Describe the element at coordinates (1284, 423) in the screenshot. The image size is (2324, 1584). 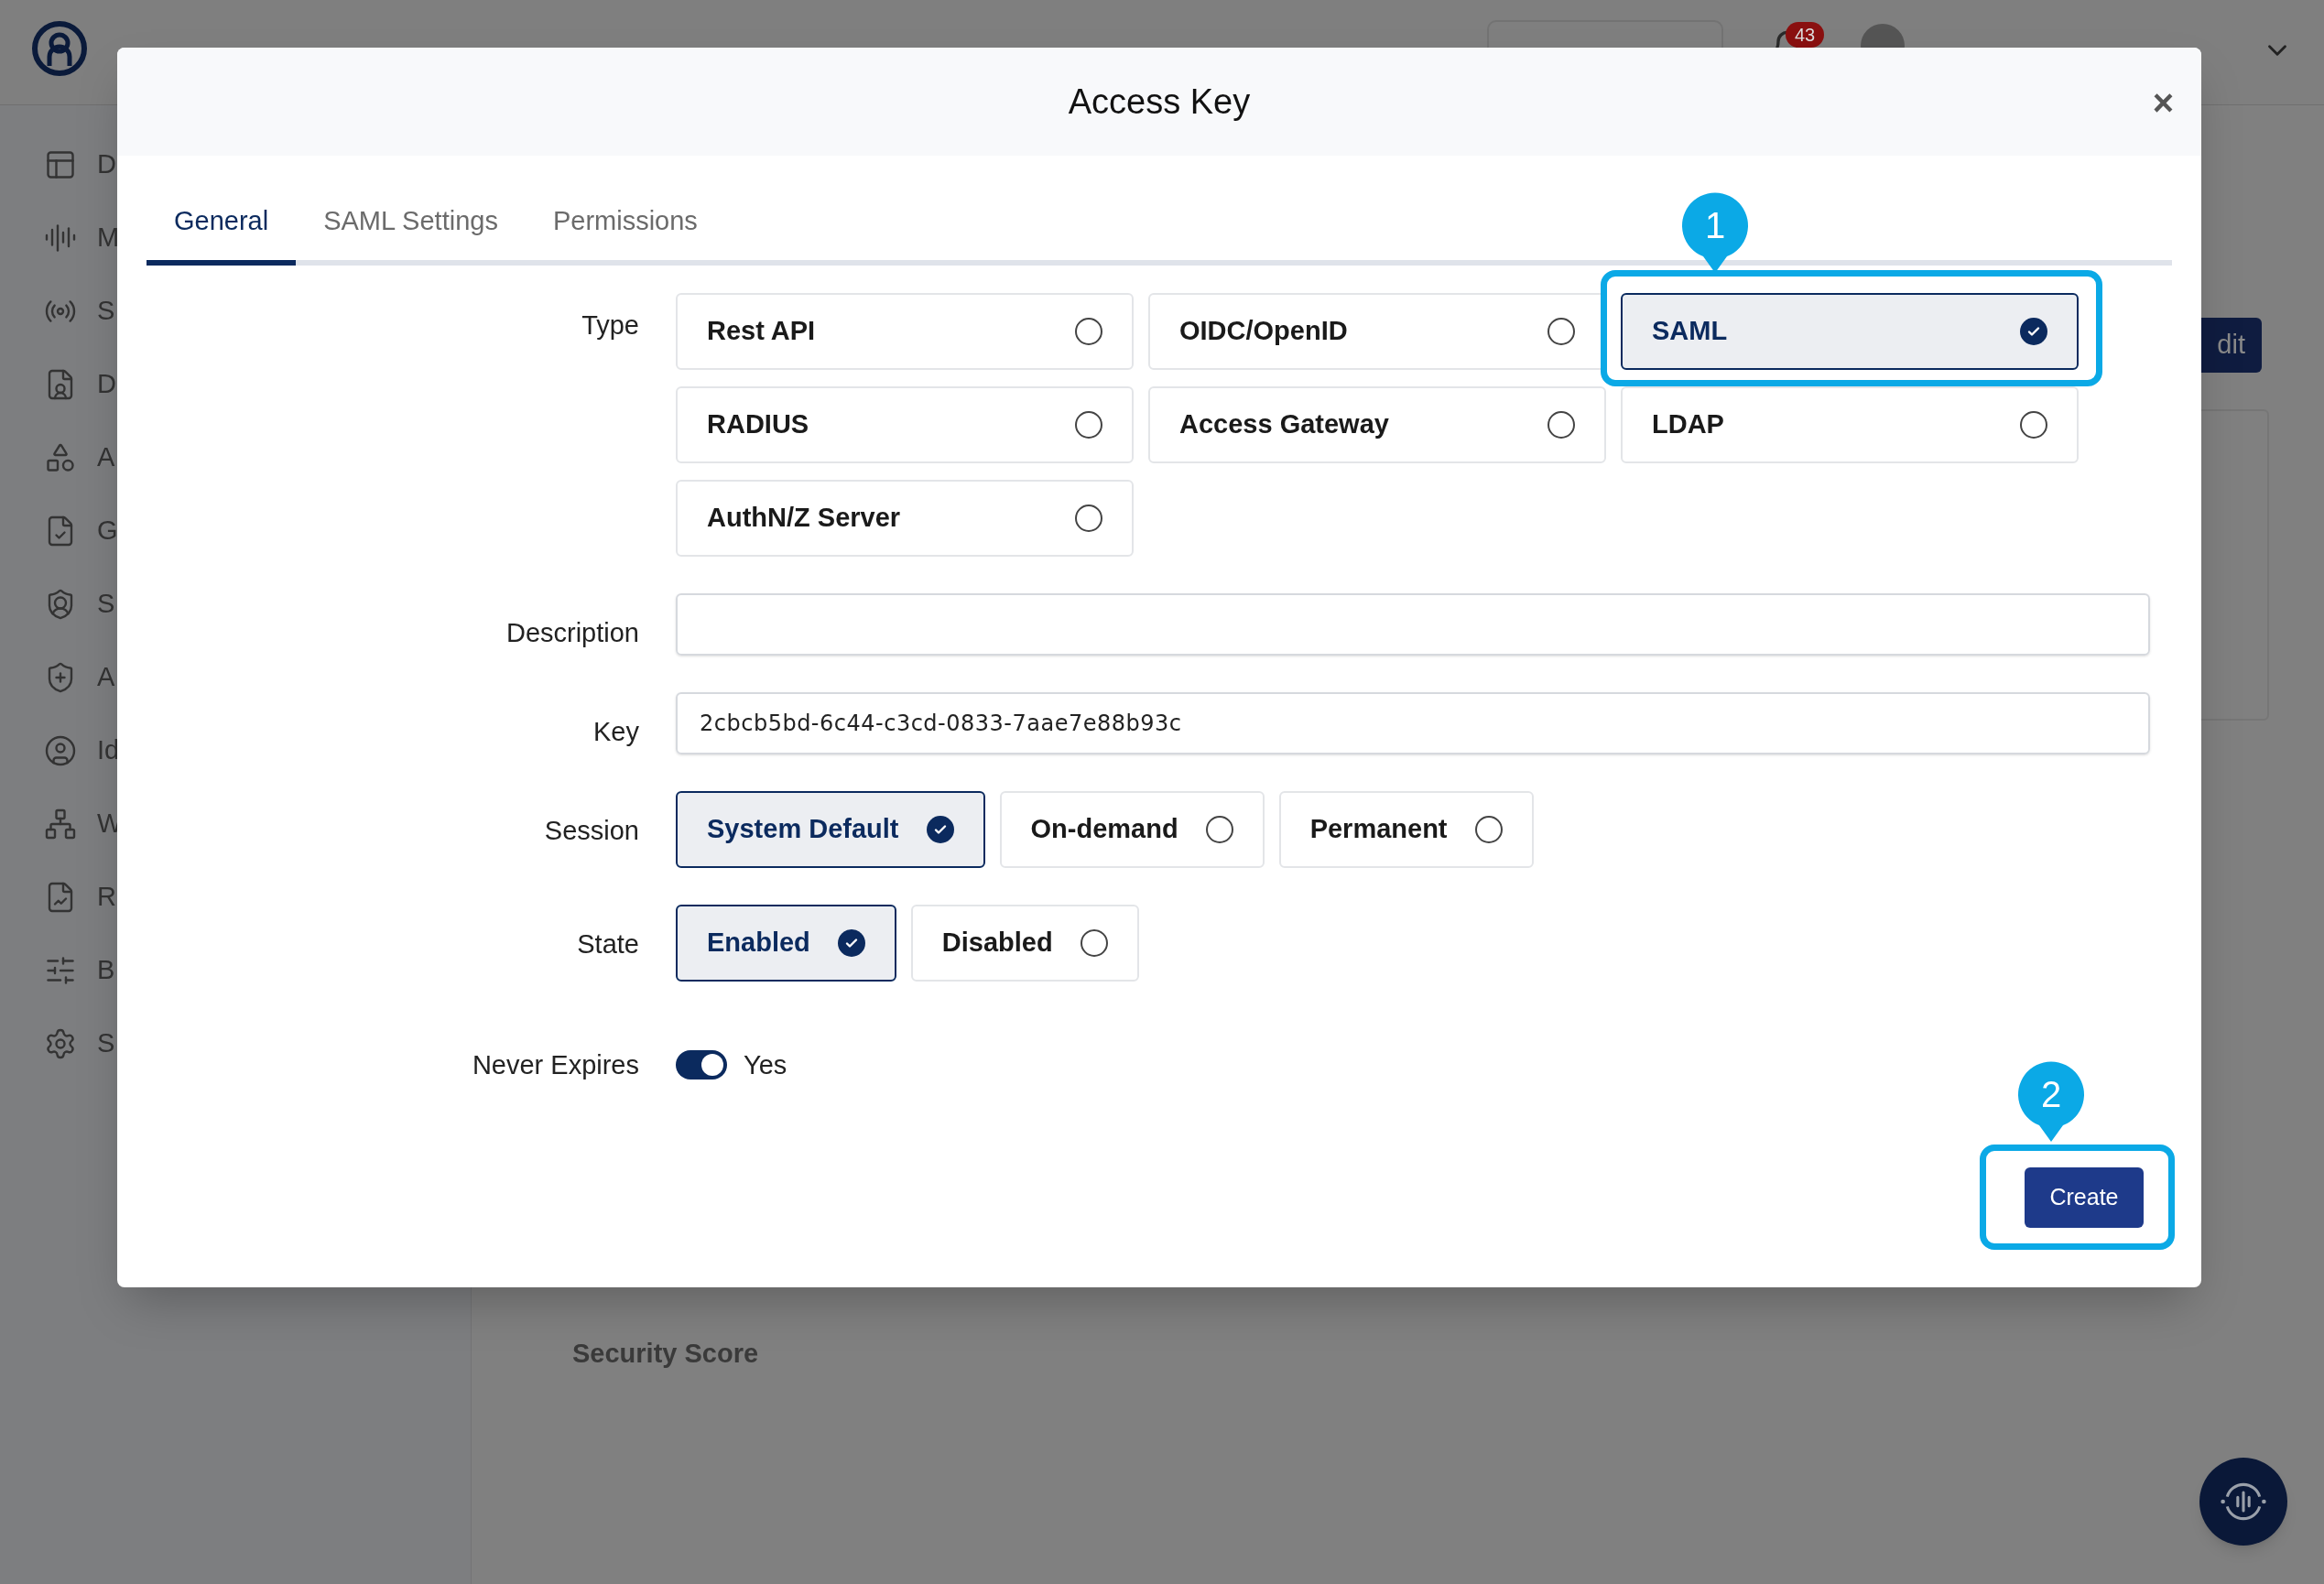
I see `option-label: Access Gateway` at that location.